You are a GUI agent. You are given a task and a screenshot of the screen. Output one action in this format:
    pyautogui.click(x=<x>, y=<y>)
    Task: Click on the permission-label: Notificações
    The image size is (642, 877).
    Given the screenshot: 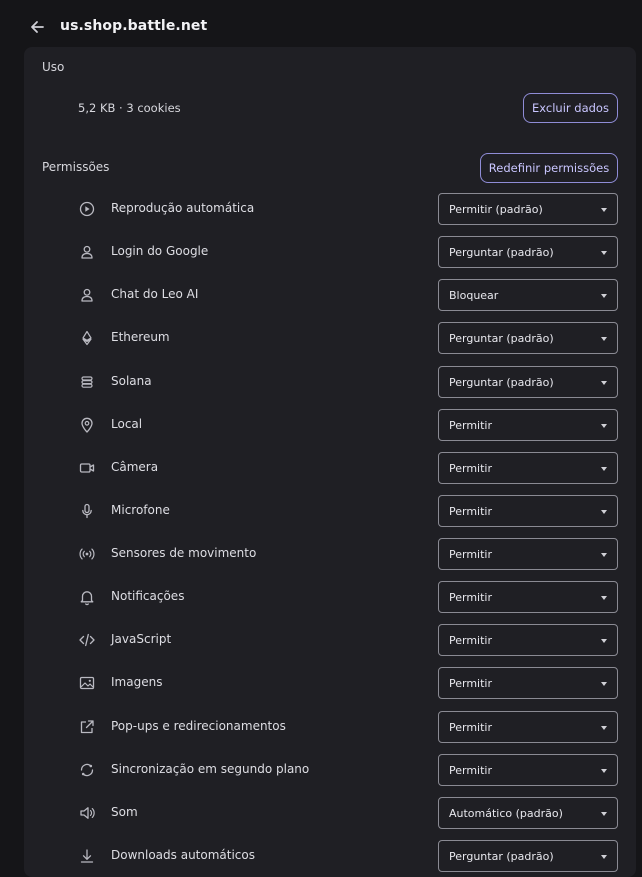 What is the action you would take?
    pyautogui.click(x=148, y=596)
    